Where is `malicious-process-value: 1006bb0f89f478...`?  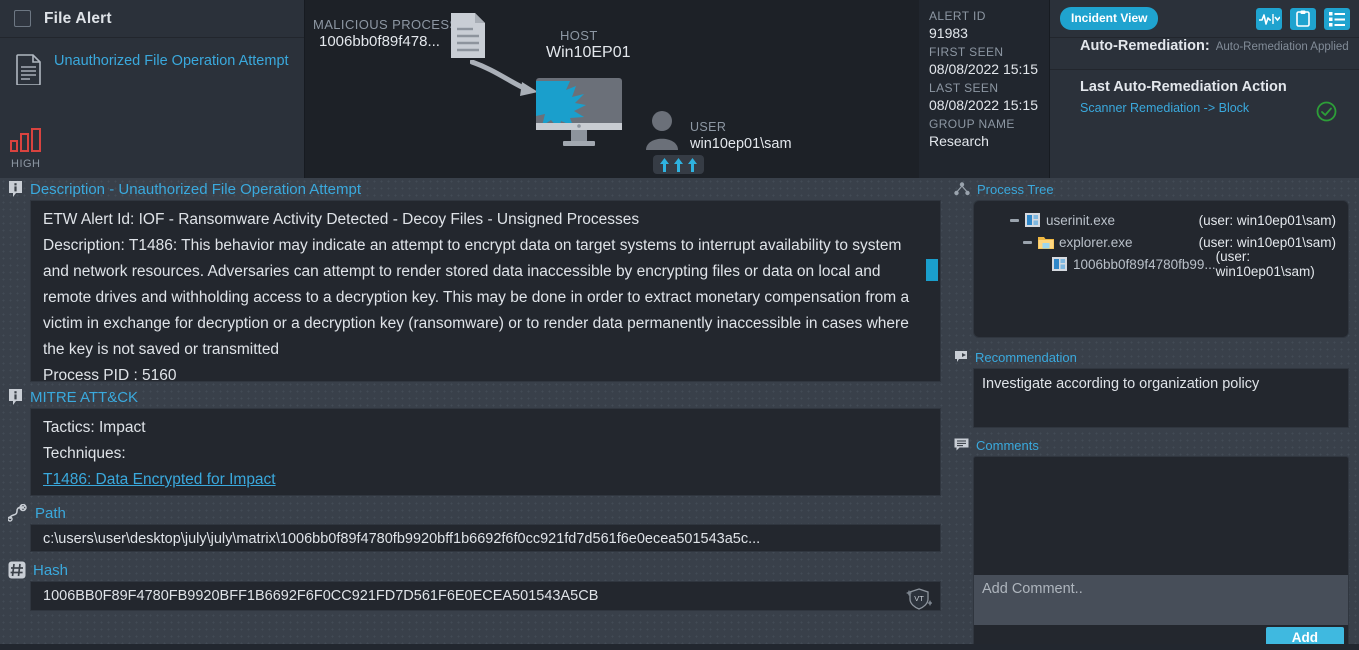
malicious-process-value: 1006bb0f89f478... is located at coordinates (379, 41).